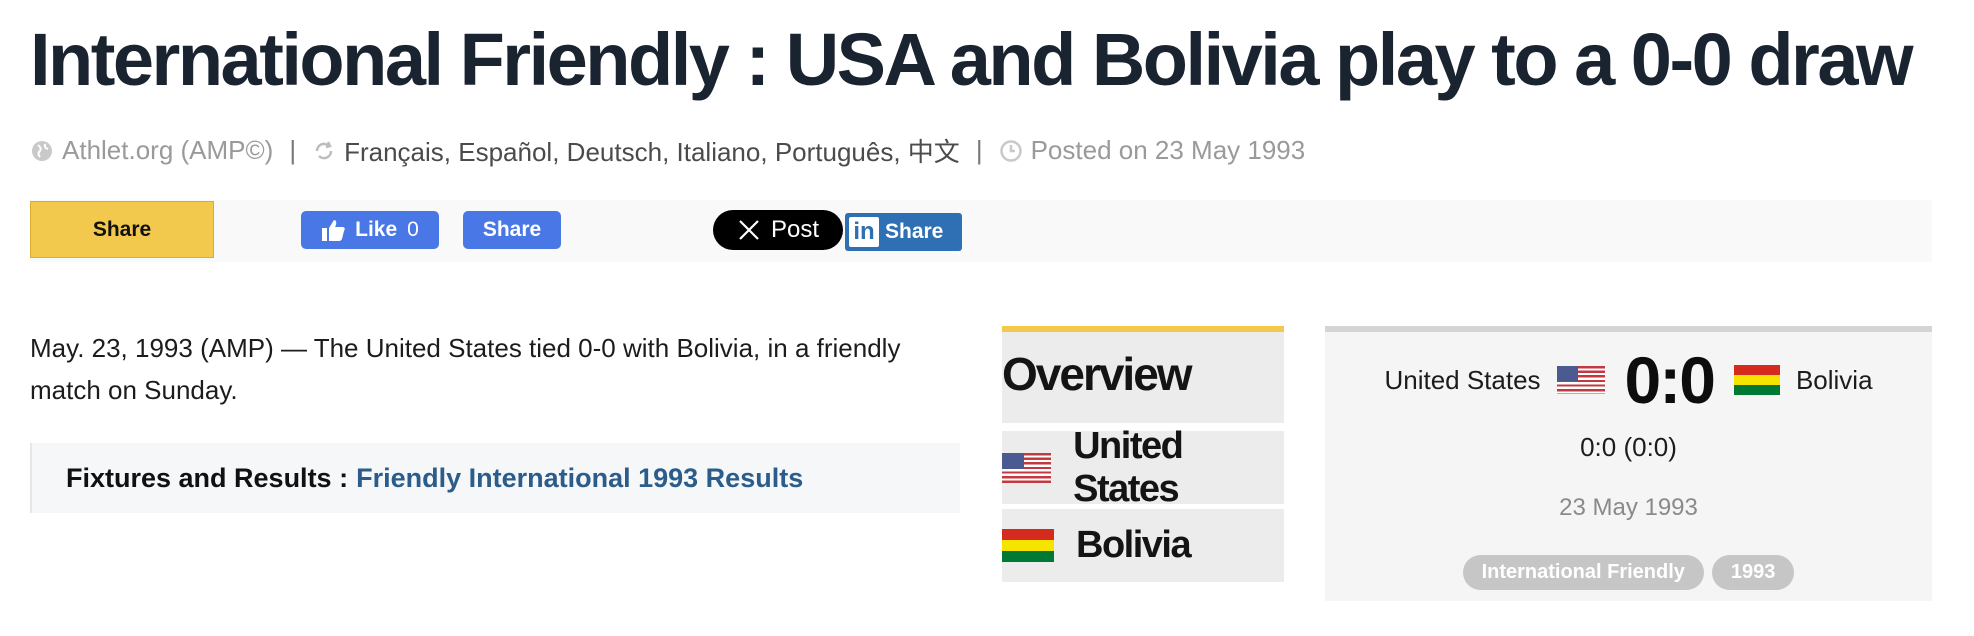  Describe the element at coordinates (1583, 572) in the screenshot. I see `tag-badge: International Friendly` at that location.